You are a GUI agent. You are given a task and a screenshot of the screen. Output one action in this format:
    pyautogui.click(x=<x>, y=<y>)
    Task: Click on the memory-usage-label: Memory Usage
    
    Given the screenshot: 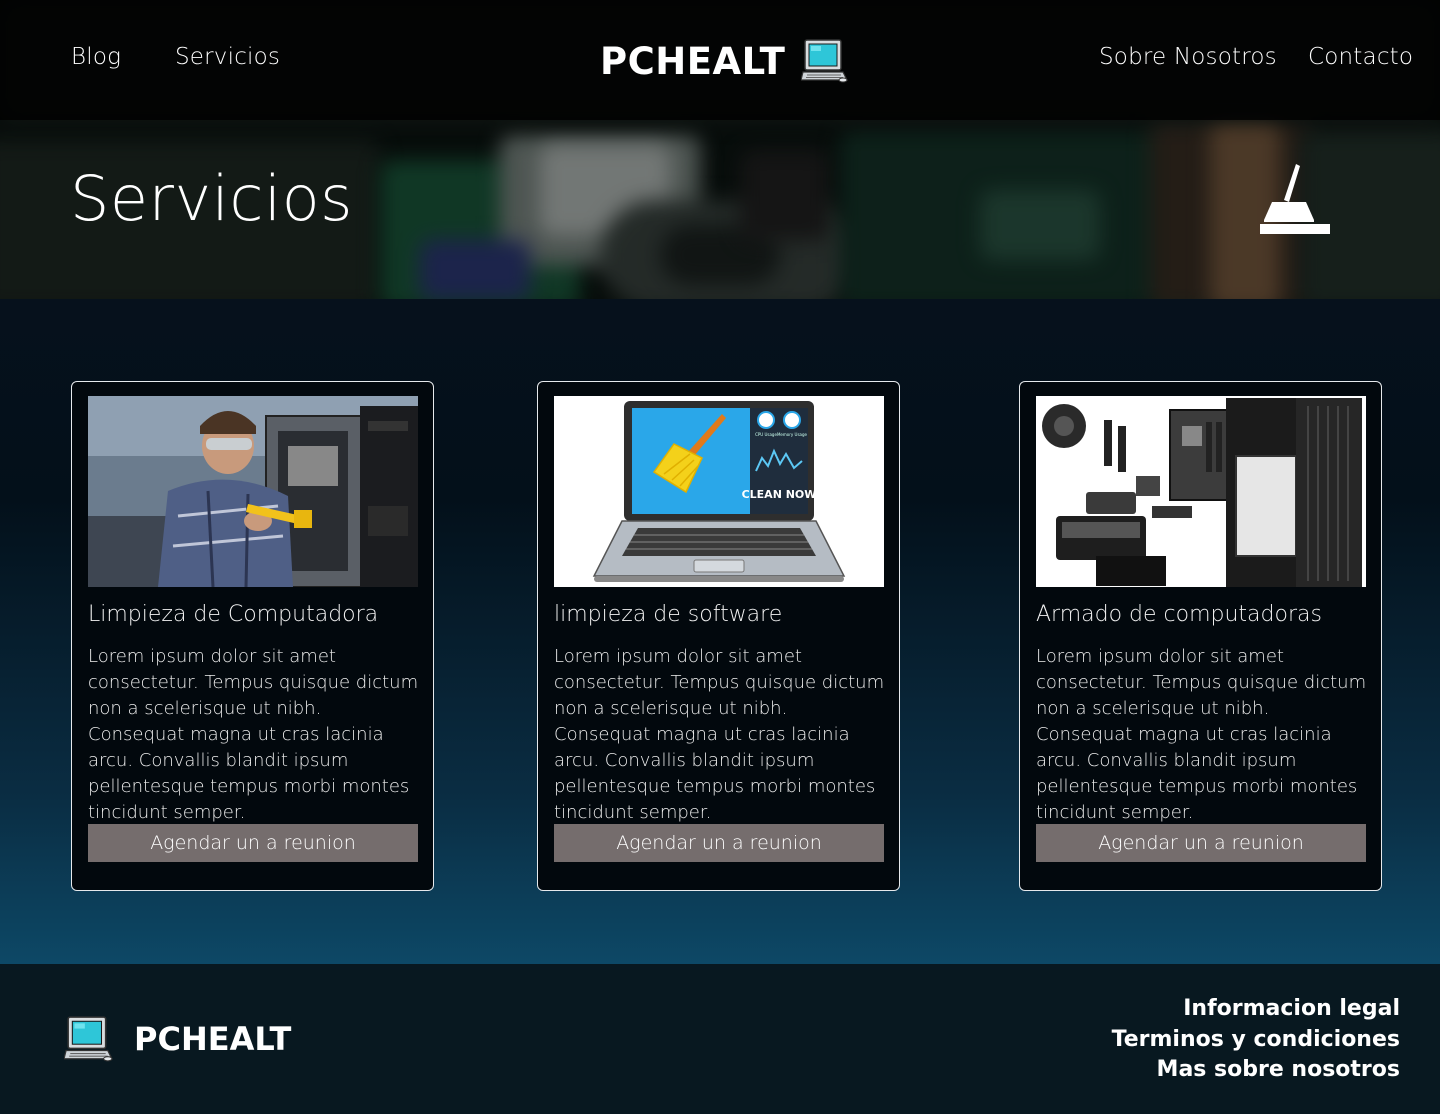 What is the action you would take?
    pyautogui.click(x=792, y=434)
    